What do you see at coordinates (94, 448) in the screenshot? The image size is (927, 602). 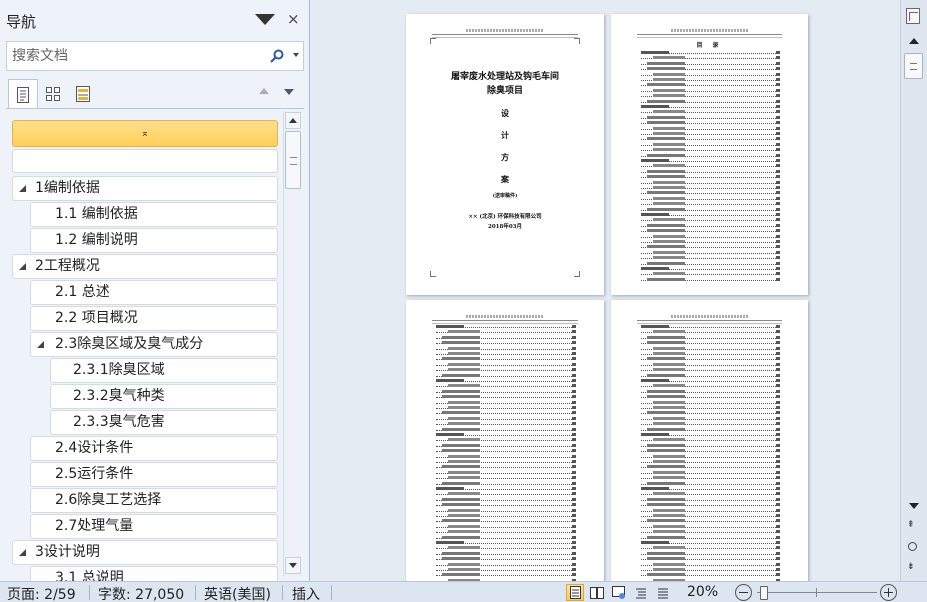 I see `heading-label: 2.4设计条件` at bounding box center [94, 448].